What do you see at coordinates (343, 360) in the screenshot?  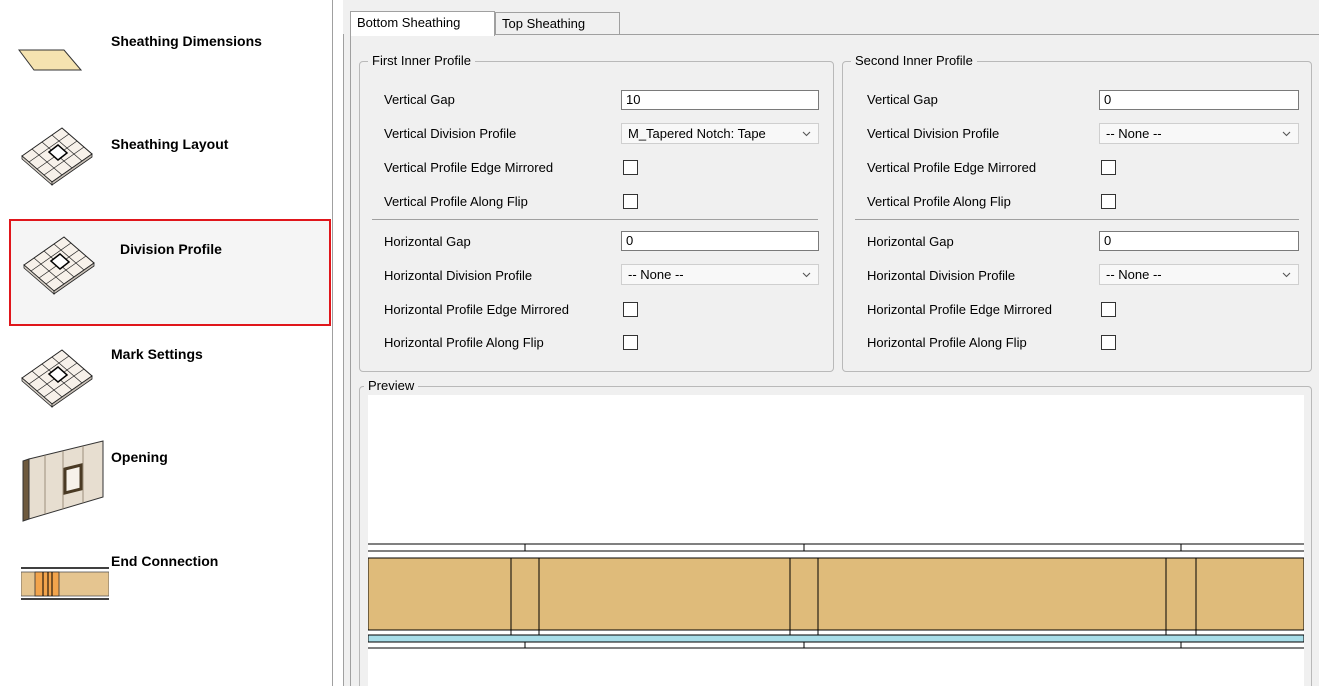 I see `panel-divider` at bounding box center [343, 360].